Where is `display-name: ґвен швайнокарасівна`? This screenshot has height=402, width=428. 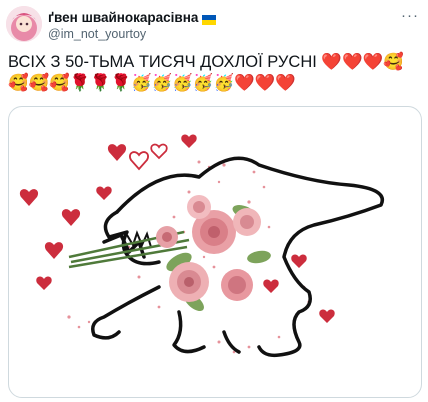 display-name: ґвен швайнокарасівна is located at coordinates (123, 17).